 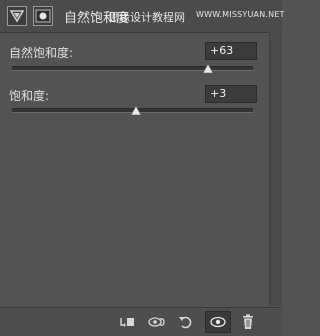 I want to click on saturation-label: 饱和度:, so click(x=29, y=96).